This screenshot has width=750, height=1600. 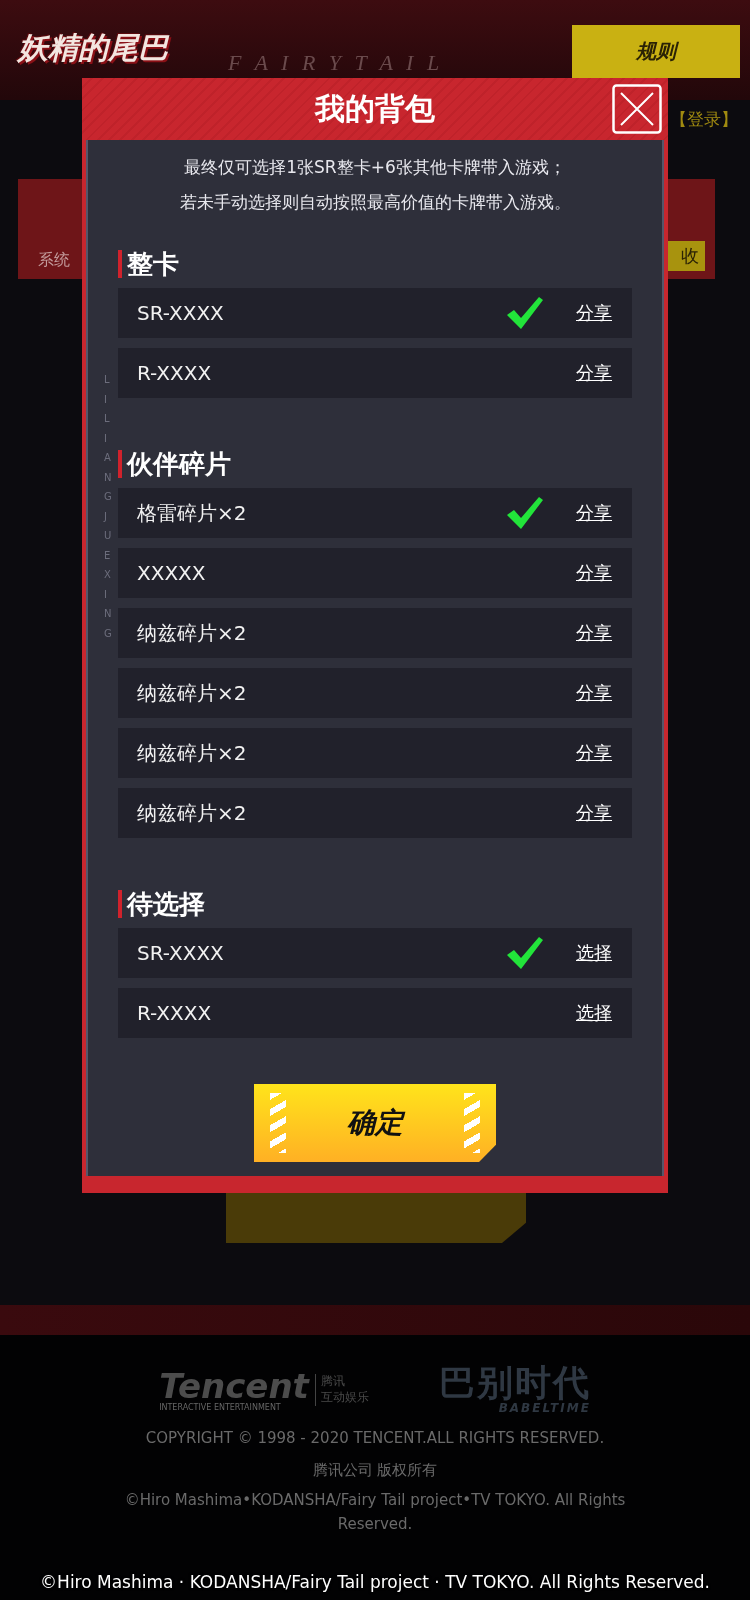 I want to click on dialog-title: 我的背包, so click(x=375, y=108).